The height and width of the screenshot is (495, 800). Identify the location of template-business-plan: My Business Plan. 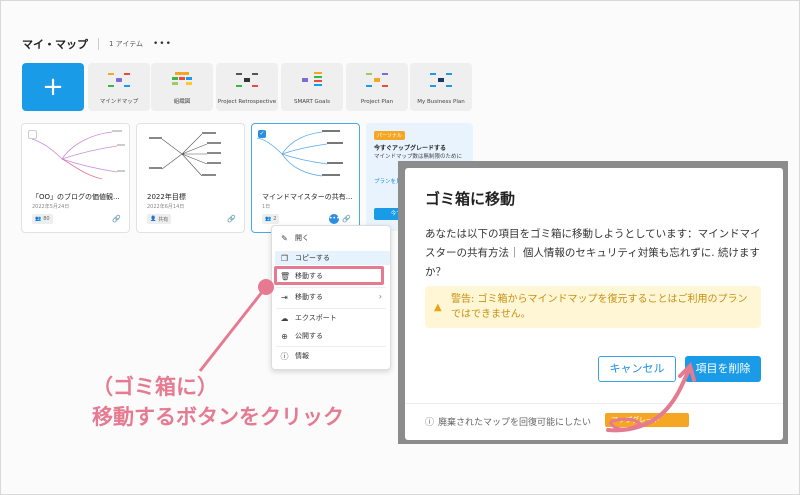
(441, 87).